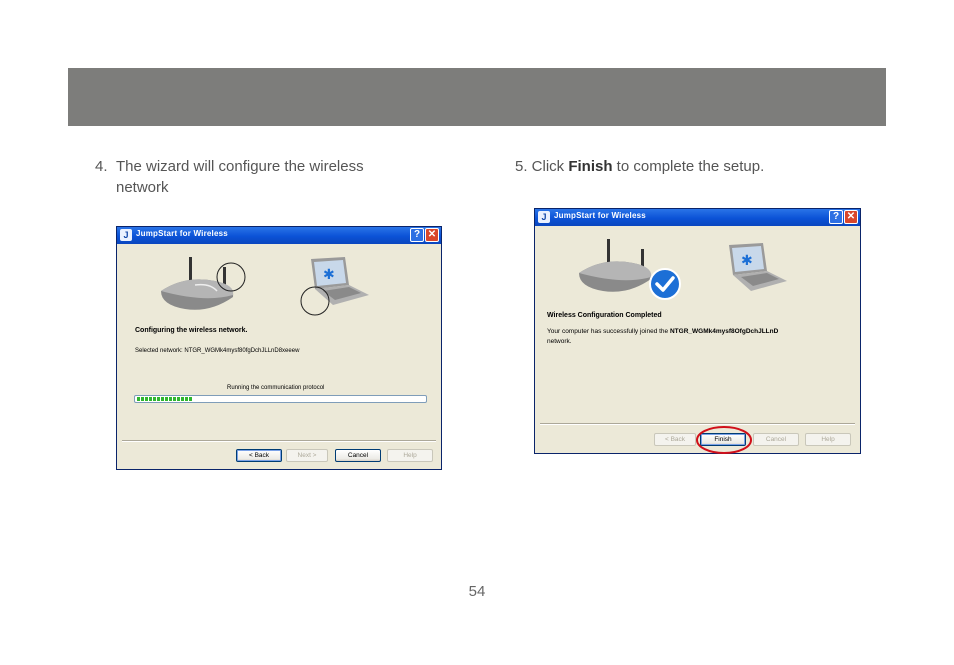 This screenshot has width=954, height=665. Describe the element at coordinates (307, 455) in the screenshot. I see `next-button: Next >` at that location.